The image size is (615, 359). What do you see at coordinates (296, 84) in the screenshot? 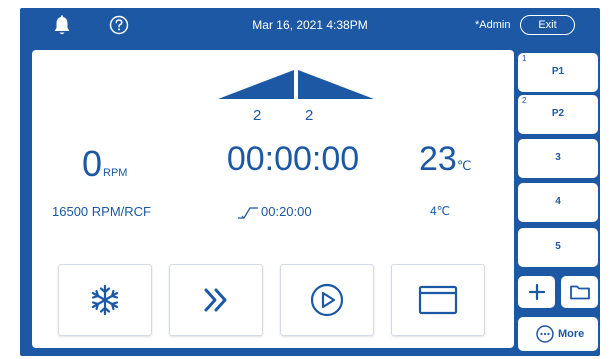
I see `rotor-icon` at bounding box center [296, 84].